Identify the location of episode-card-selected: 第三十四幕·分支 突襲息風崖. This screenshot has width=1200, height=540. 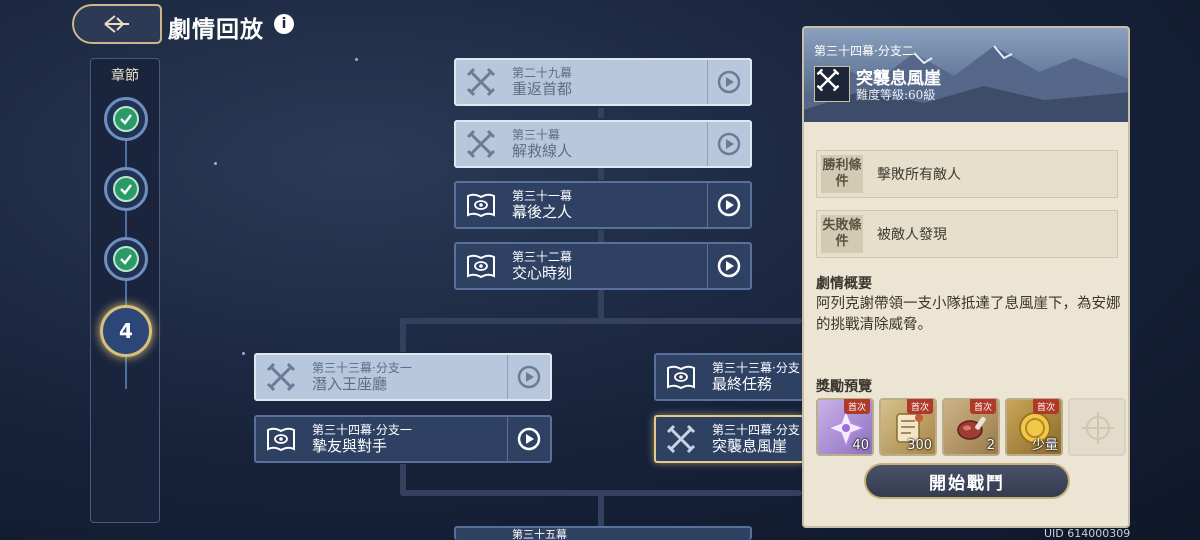
(729, 439).